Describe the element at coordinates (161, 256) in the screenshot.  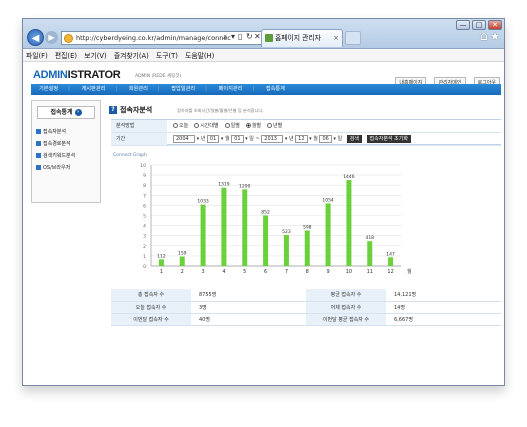
I see `data-label: 112` at that location.